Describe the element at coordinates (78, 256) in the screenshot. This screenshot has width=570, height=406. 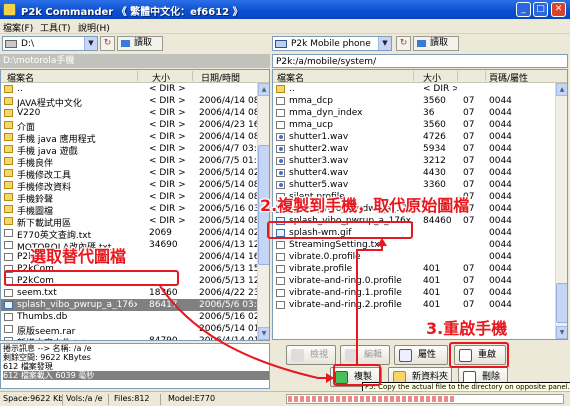
I see `annotation-select: 選取替代圖檔` at that location.